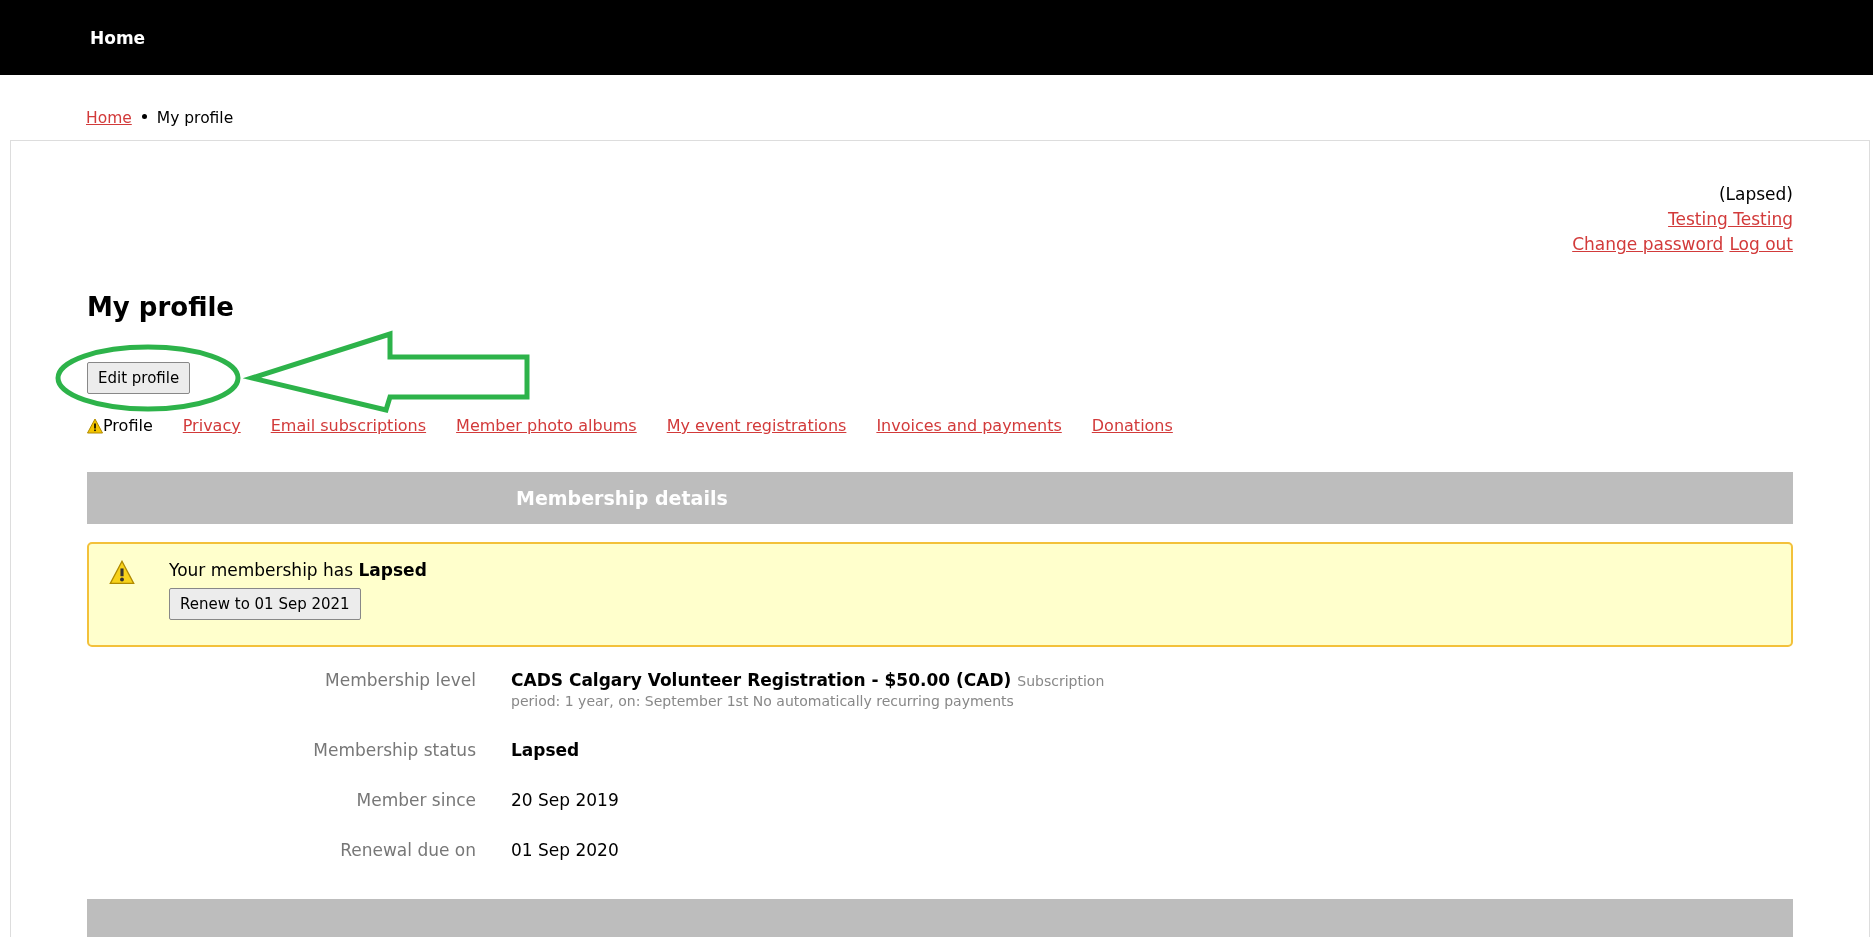 This screenshot has height=937, width=1873. I want to click on profile-tab: My event registrations, so click(756, 426).